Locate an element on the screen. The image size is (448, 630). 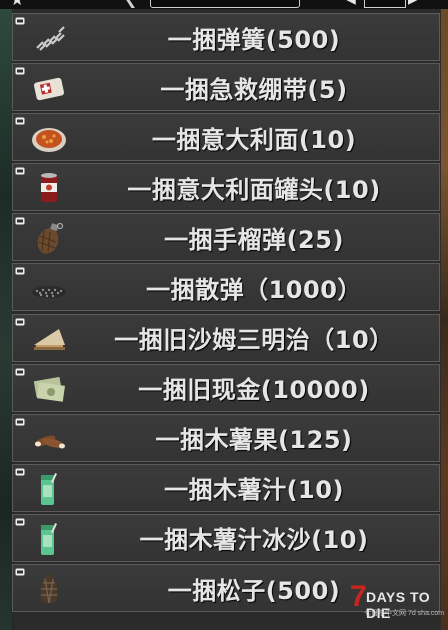
list-item: 一捆木薯汁冰沙(10) is located at coordinates (226, 537).